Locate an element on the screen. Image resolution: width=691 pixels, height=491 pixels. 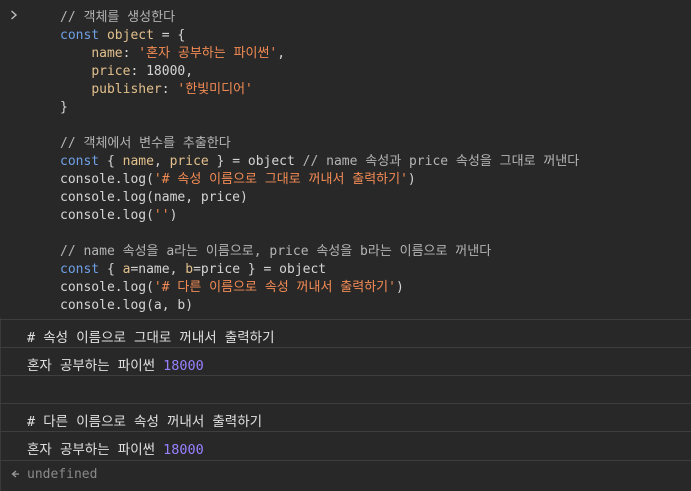
code-token-plain: = { is located at coordinates (169, 35).